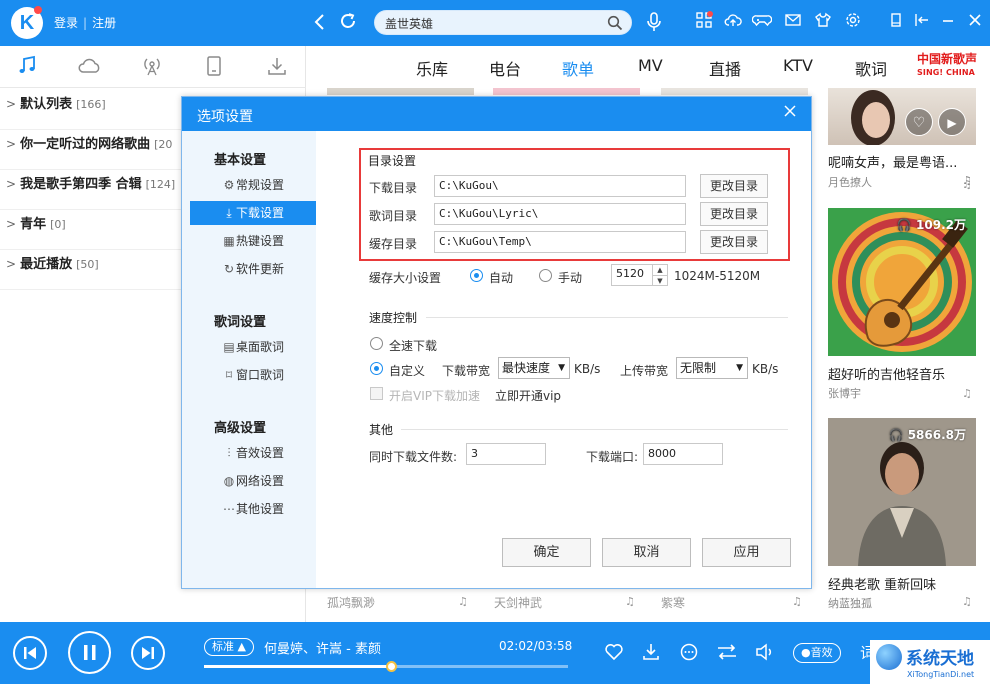 Image resolution: width=990 pixels, height=684 pixels. What do you see at coordinates (253, 241) in the screenshot?
I see `sidebar-item-hotkeys: ▦ 热键设置` at bounding box center [253, 241].